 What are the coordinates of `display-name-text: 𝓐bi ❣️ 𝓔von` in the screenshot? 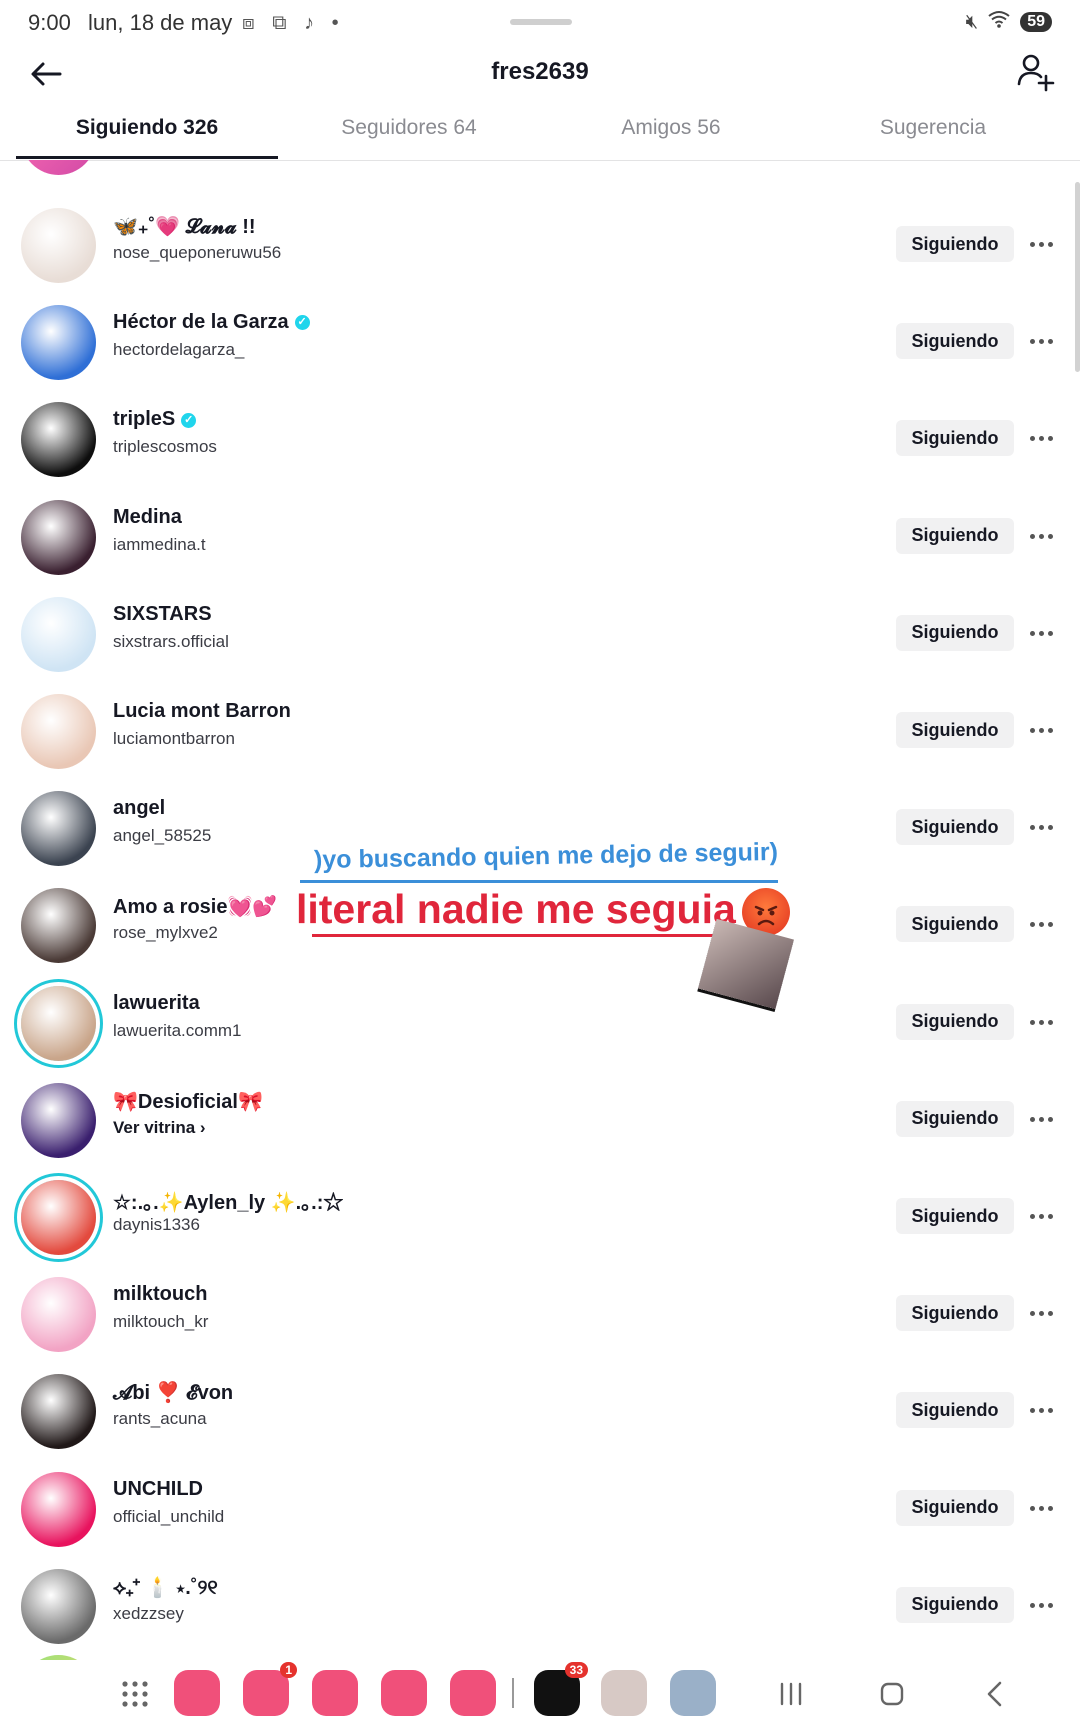 It's located at (173, 1393).